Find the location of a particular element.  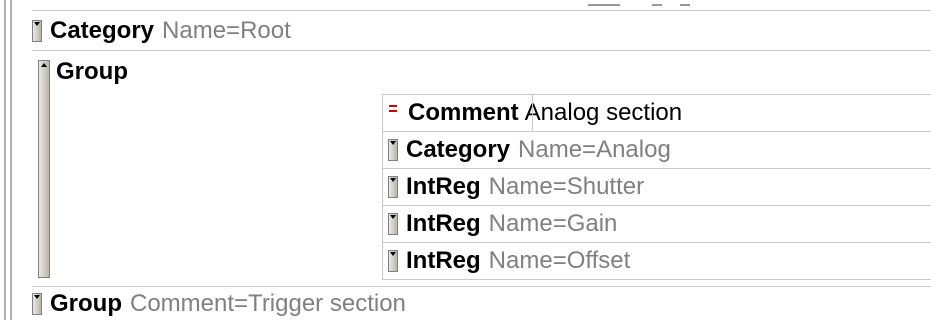

element-attribute: Comment=Trigger section is located at coordinates (268, 303).